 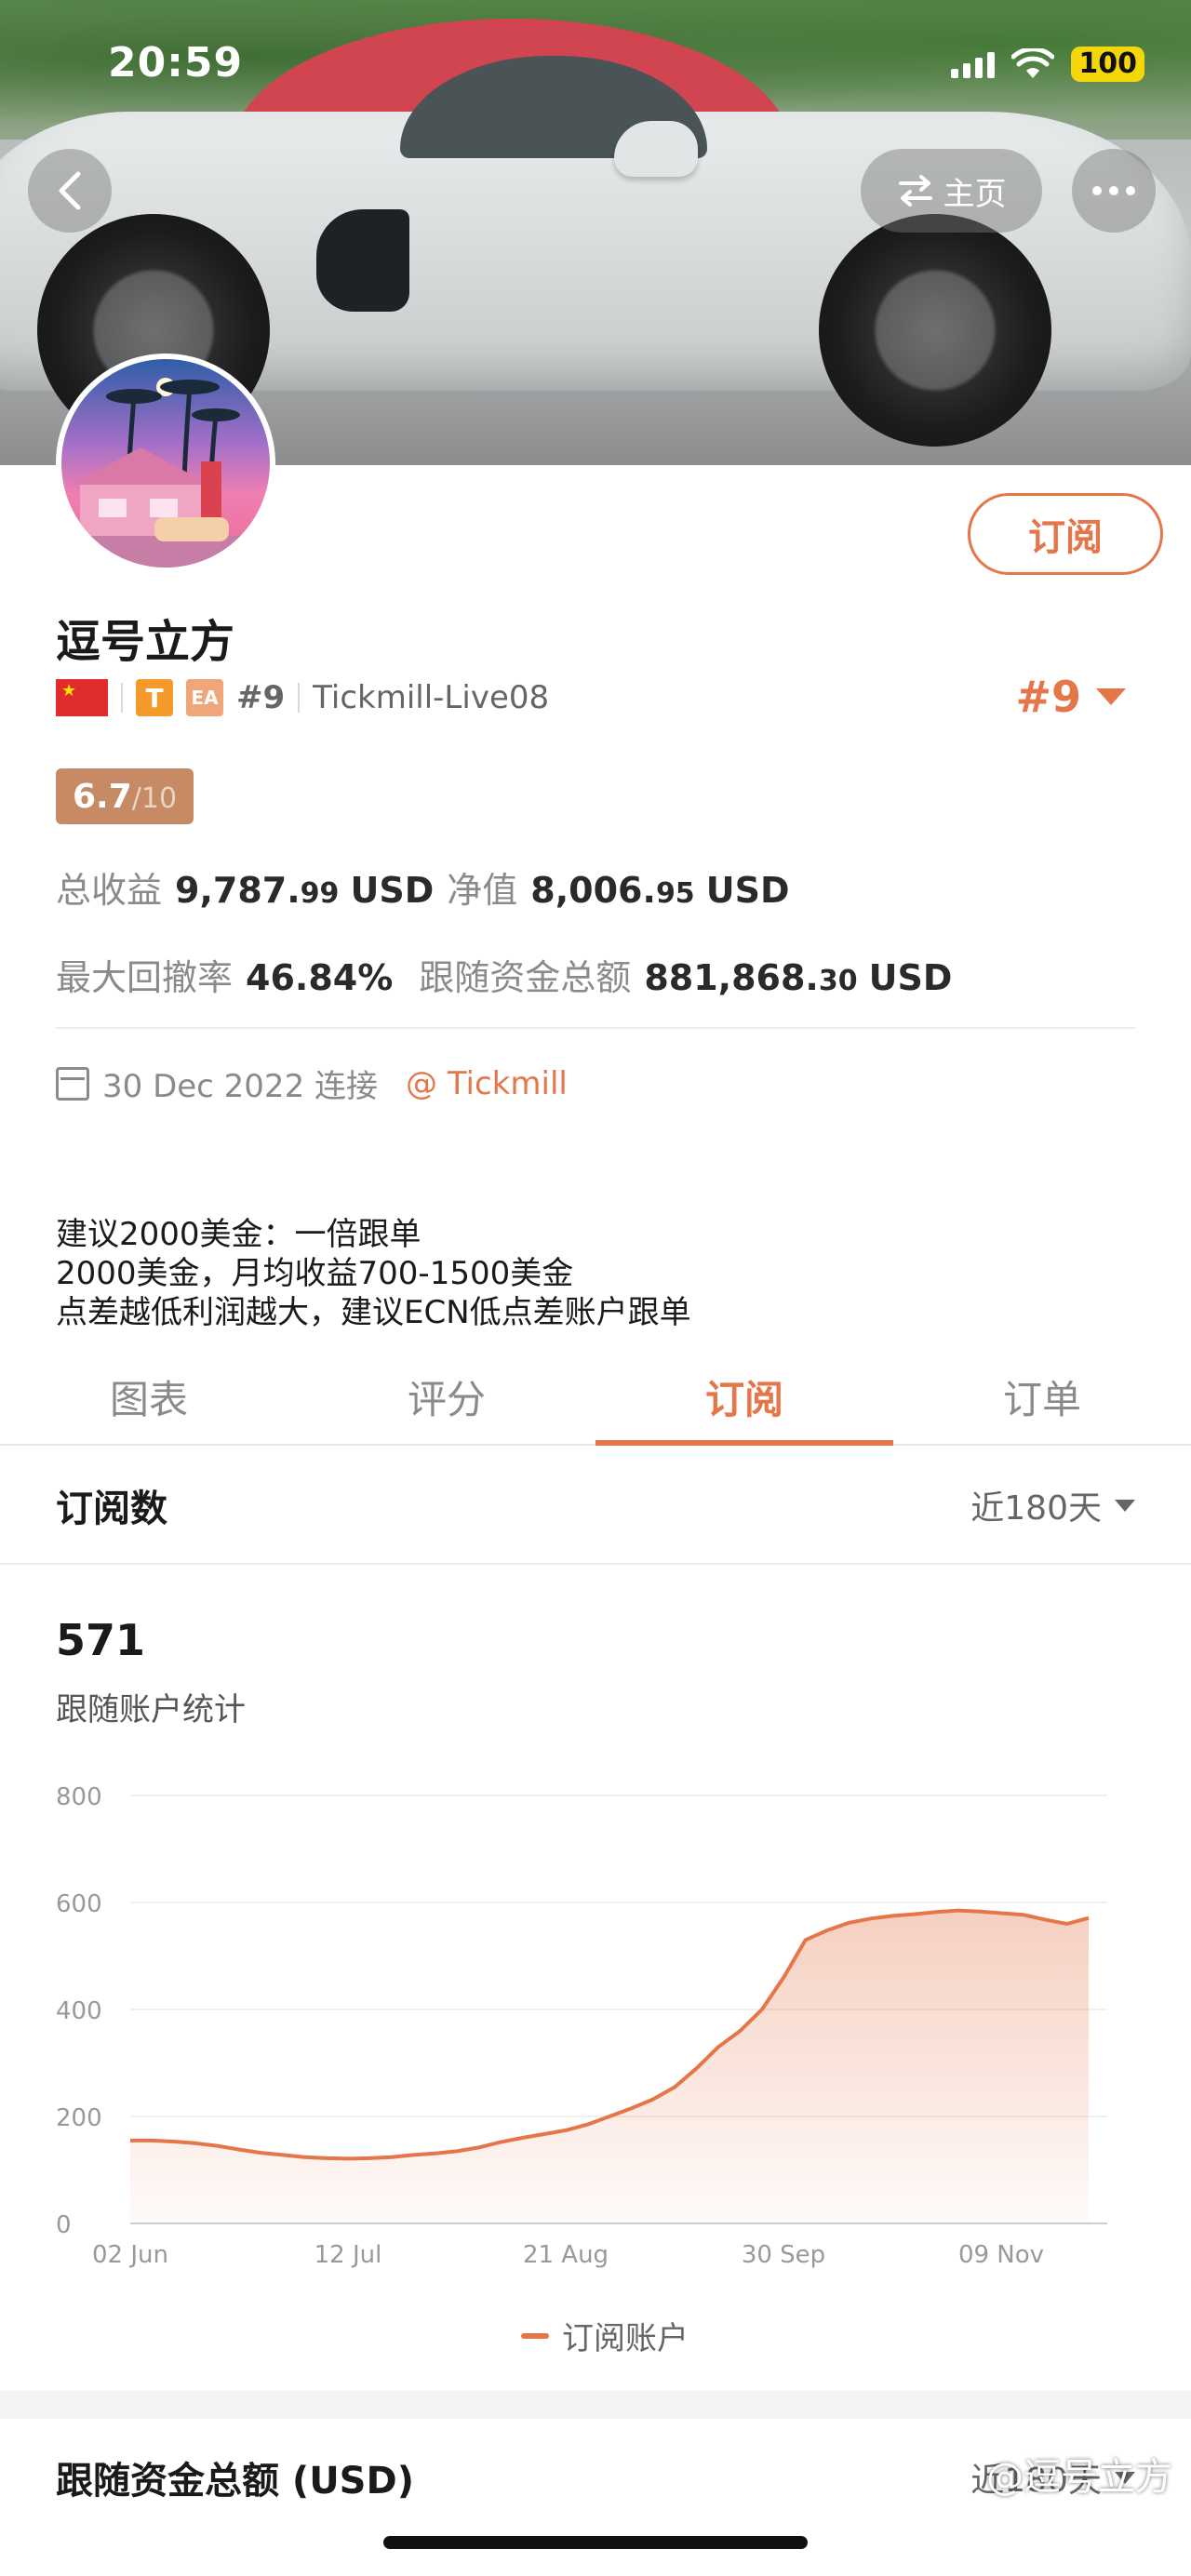 What do you see at coordinates (79, 2118) in the screenshot?
I see `y-tick-label: 200` at bounding box center [79, 2118].